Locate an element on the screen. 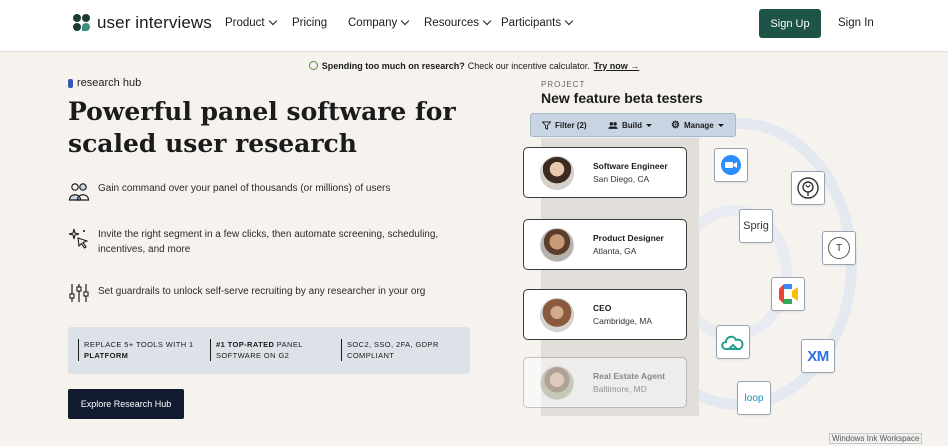 This screenshot has width=948, height=446. nav-item-label: Pricing is located at coordinates (310, 23).